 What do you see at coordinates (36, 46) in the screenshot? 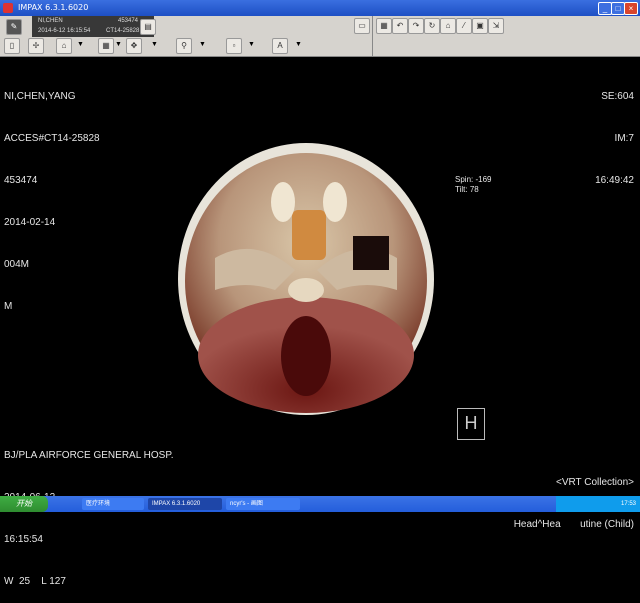
I see `pin-icon: ✢` at bounding box center [36, 46].